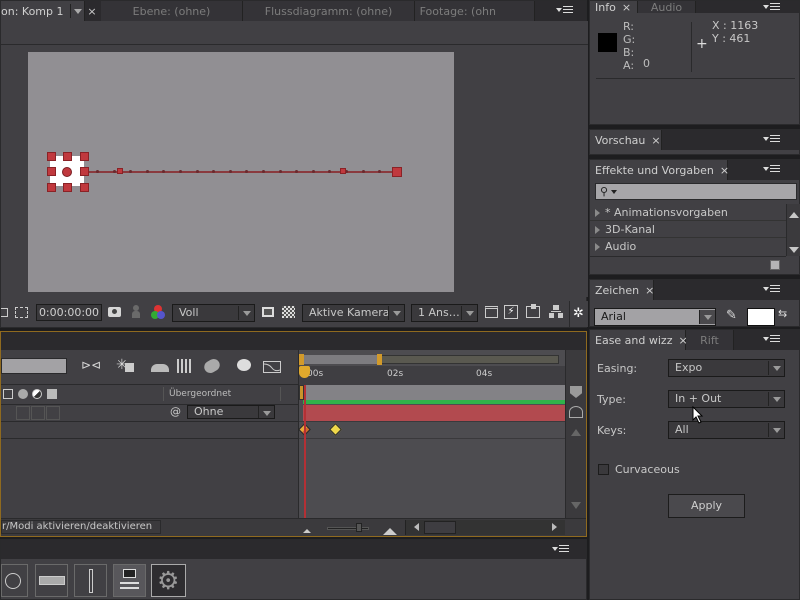 Image resolution: width=800 pixels, height=600 pixels. Describe the element at coordinates (434, 392) in the screenshot. I see `work-area-bar` at that location.